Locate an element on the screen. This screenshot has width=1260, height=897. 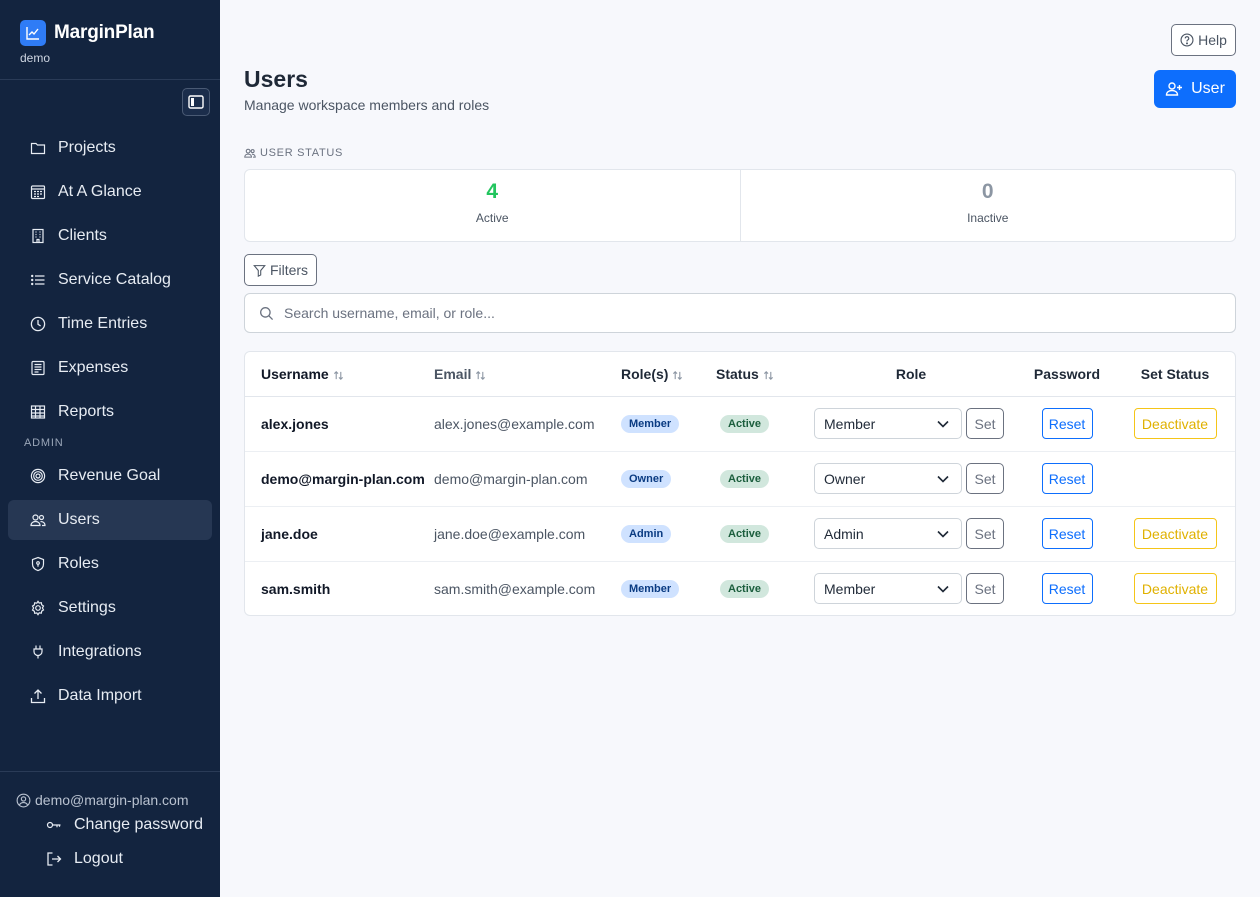
current-user: demo@margin-plan.com is located at coordinates (110, 800).